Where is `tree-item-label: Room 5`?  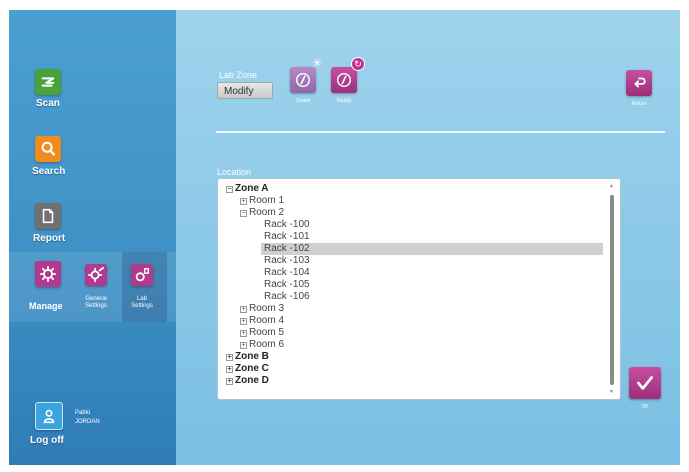 tree-item-label: Room 5 is located at coordinates (267, 332).